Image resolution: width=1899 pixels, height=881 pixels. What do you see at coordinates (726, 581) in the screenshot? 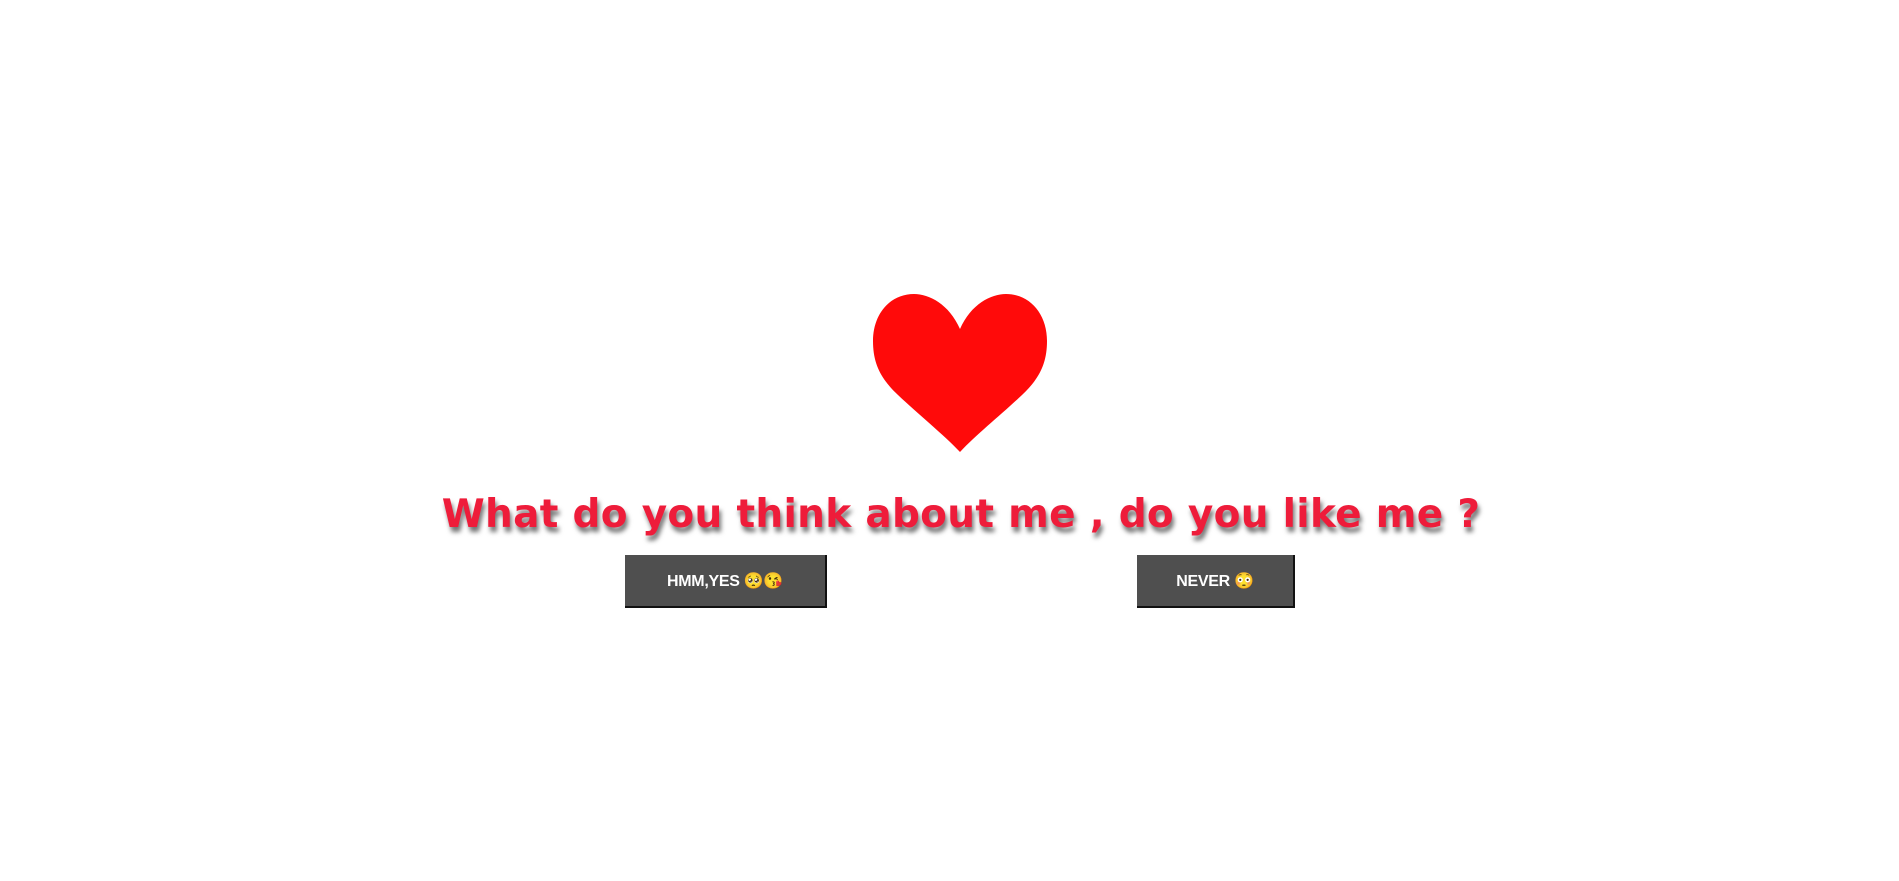
I see `yes-button: HMM,YES 🥺😘` at bounding box center [726, 581].